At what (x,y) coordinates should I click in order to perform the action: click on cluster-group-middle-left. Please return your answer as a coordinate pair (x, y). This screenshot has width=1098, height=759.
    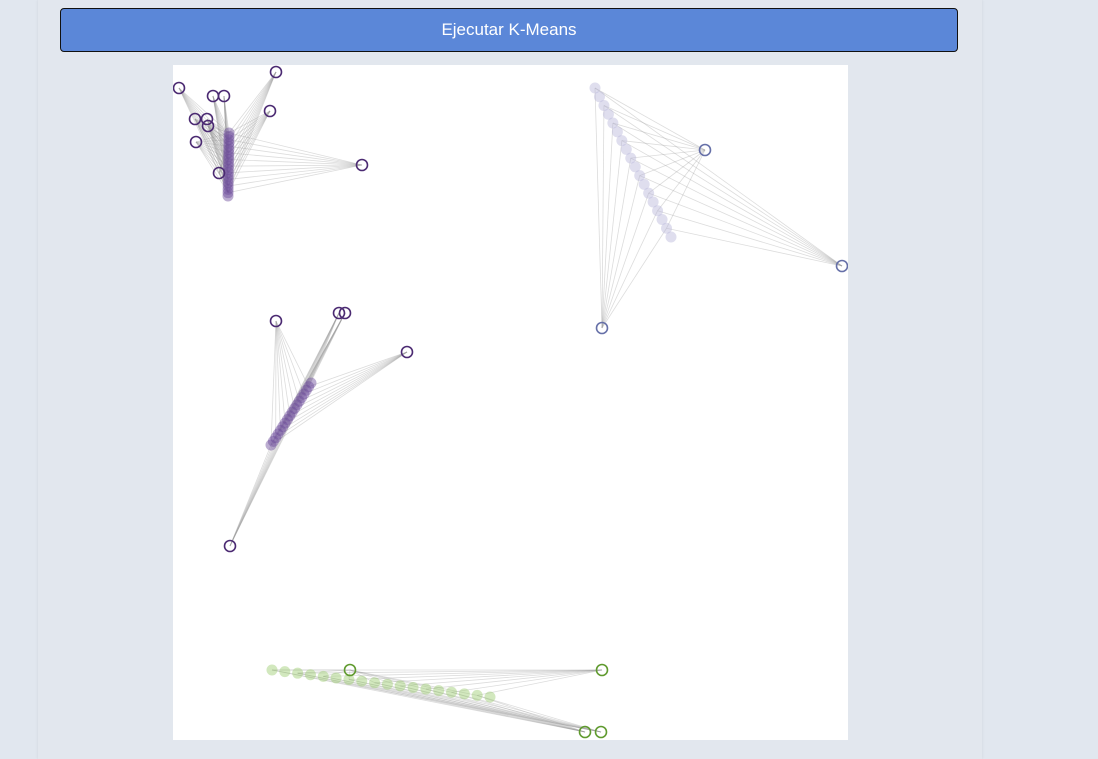
    Looking at the image, I should click on (318, 429).